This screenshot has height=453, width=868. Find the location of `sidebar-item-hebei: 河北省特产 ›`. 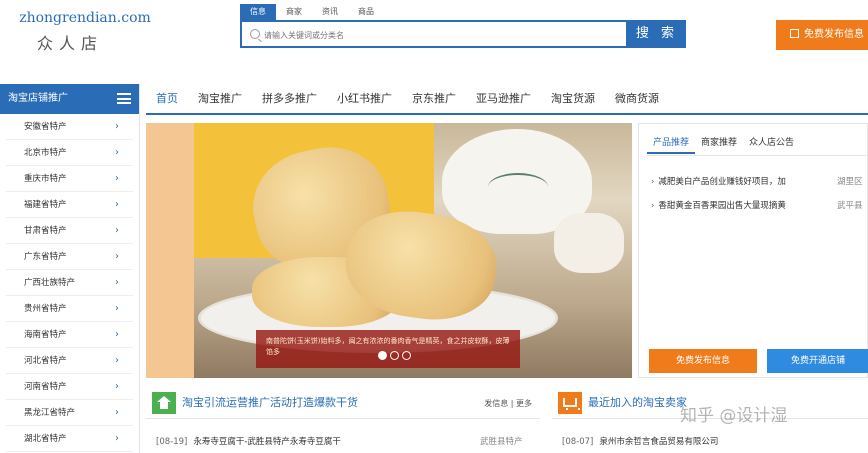

sidebar-item-hebei: 河北省特产 › is located at coordinates (69, 361).